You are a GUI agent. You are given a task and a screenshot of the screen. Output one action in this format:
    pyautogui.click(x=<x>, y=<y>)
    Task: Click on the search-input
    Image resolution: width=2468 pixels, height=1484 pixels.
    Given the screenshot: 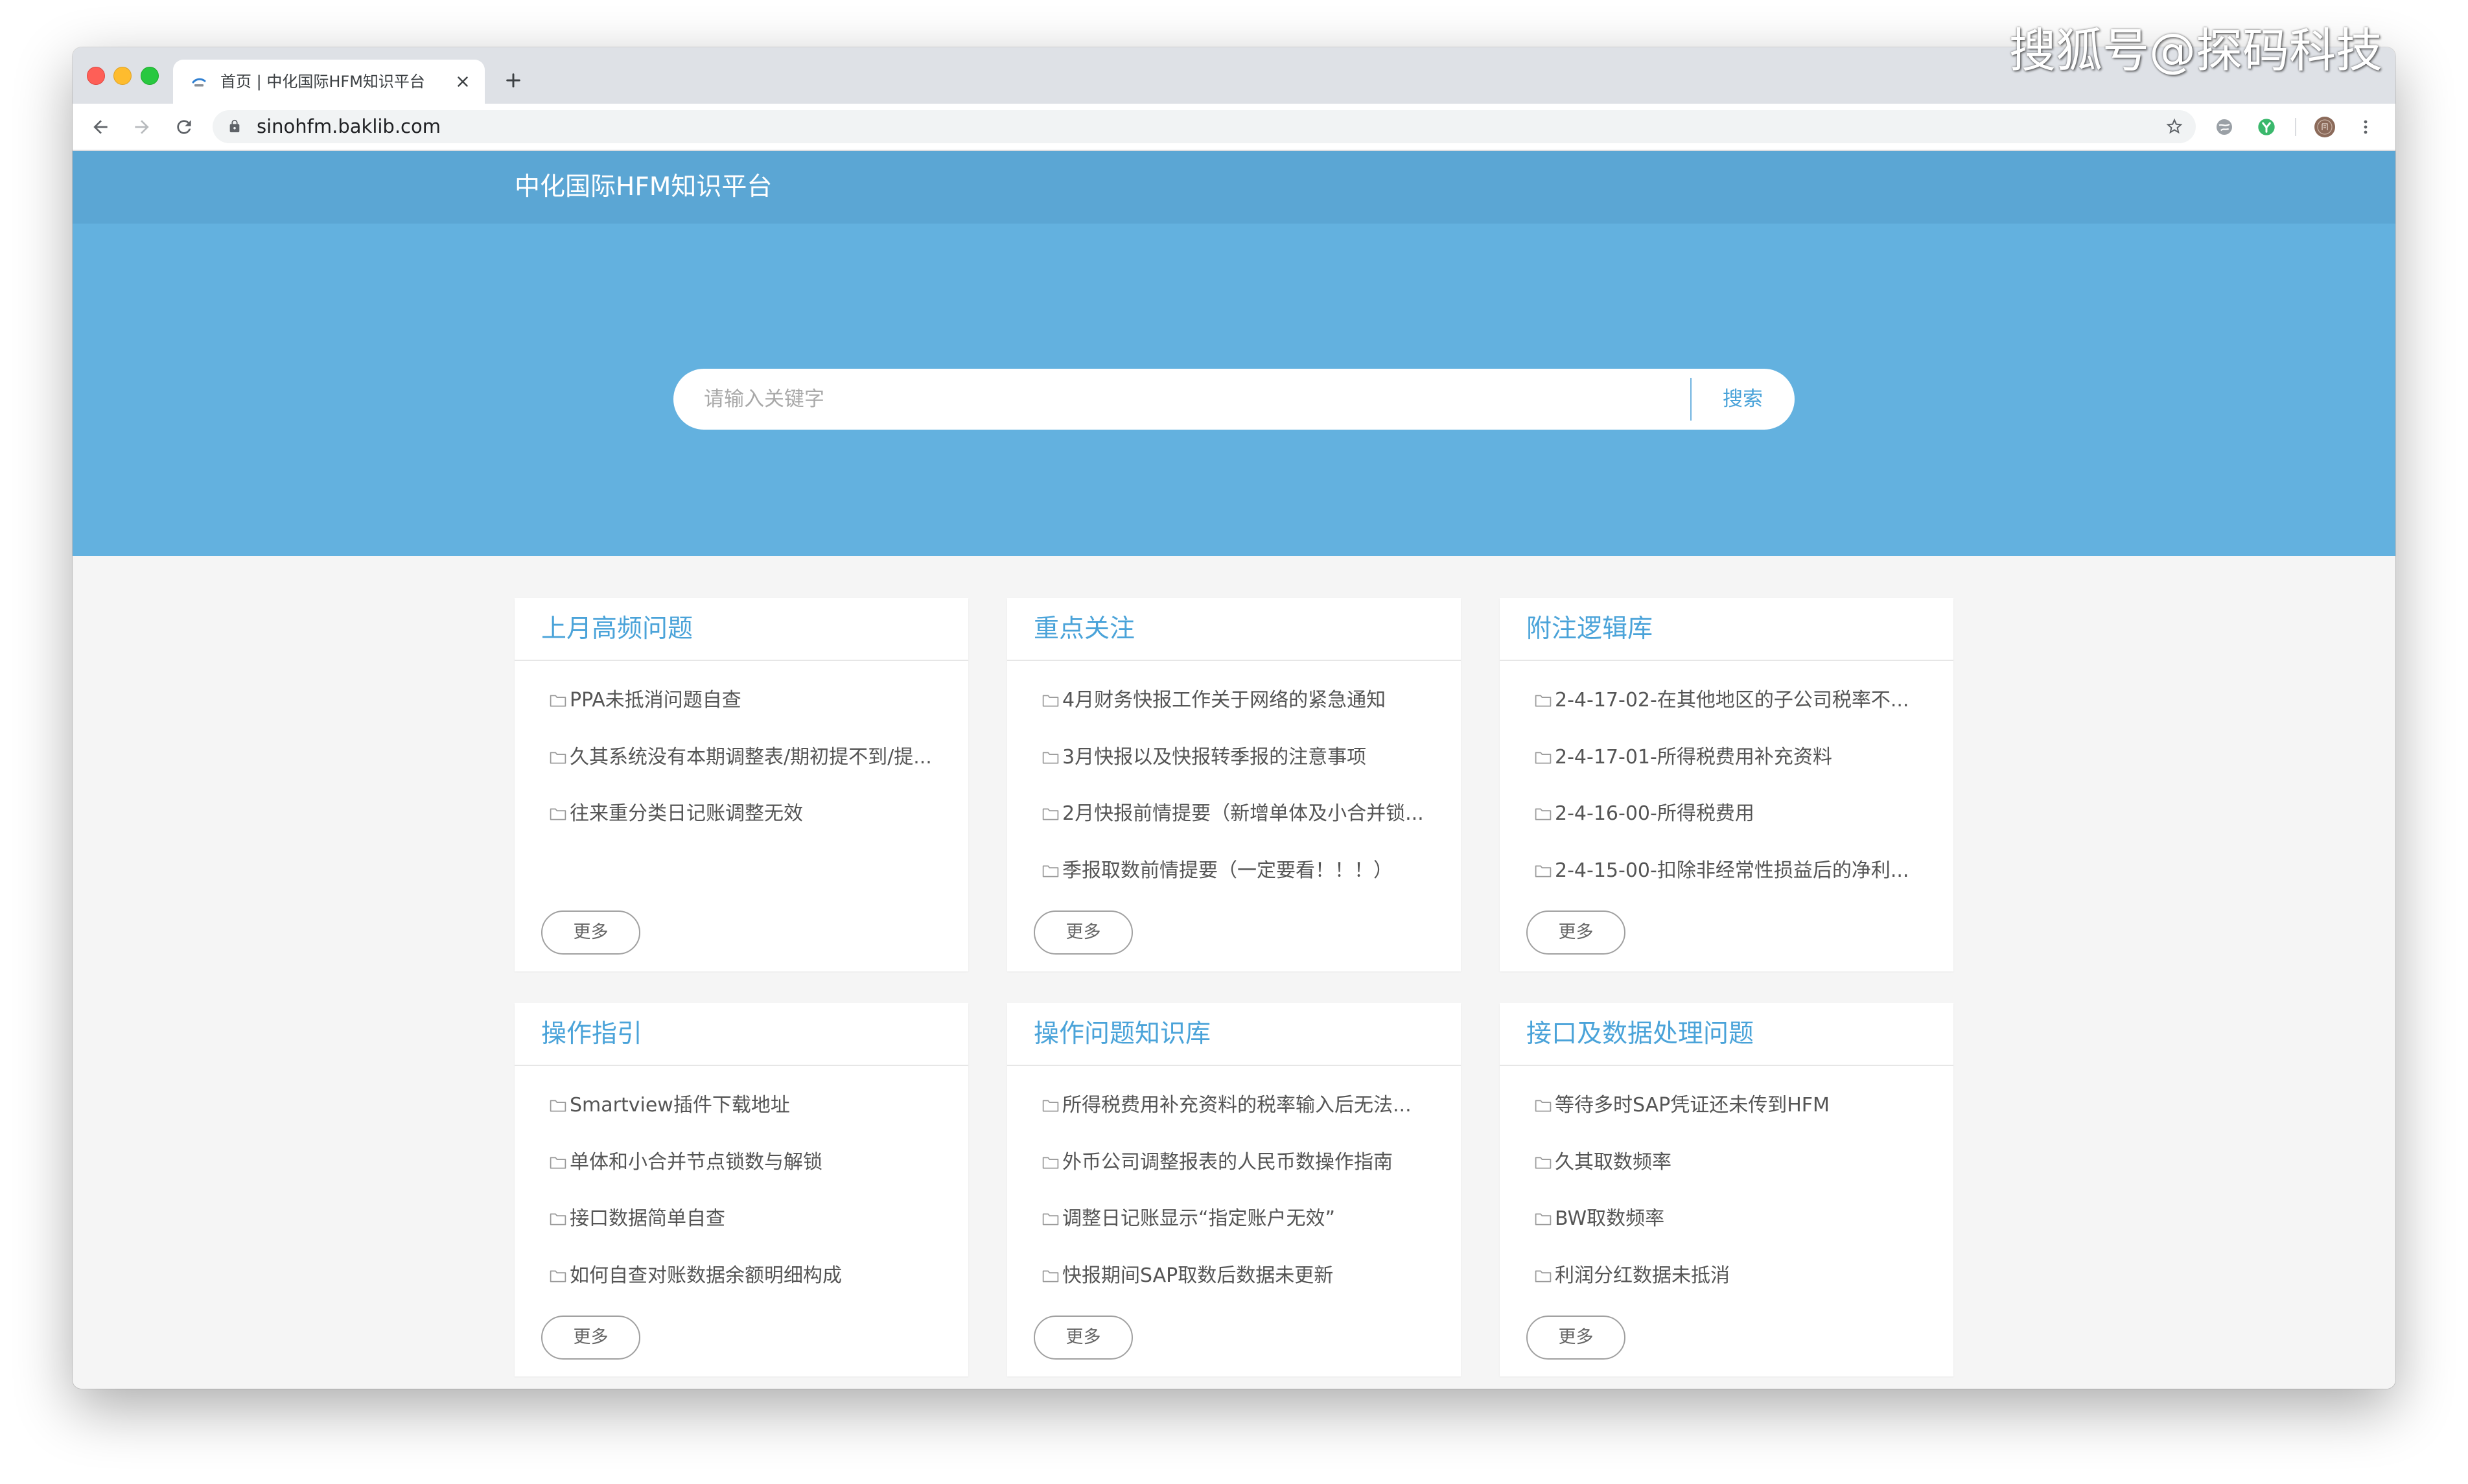 What is the action you would take?
    pyautogui.click(x=1183, y=399)
    